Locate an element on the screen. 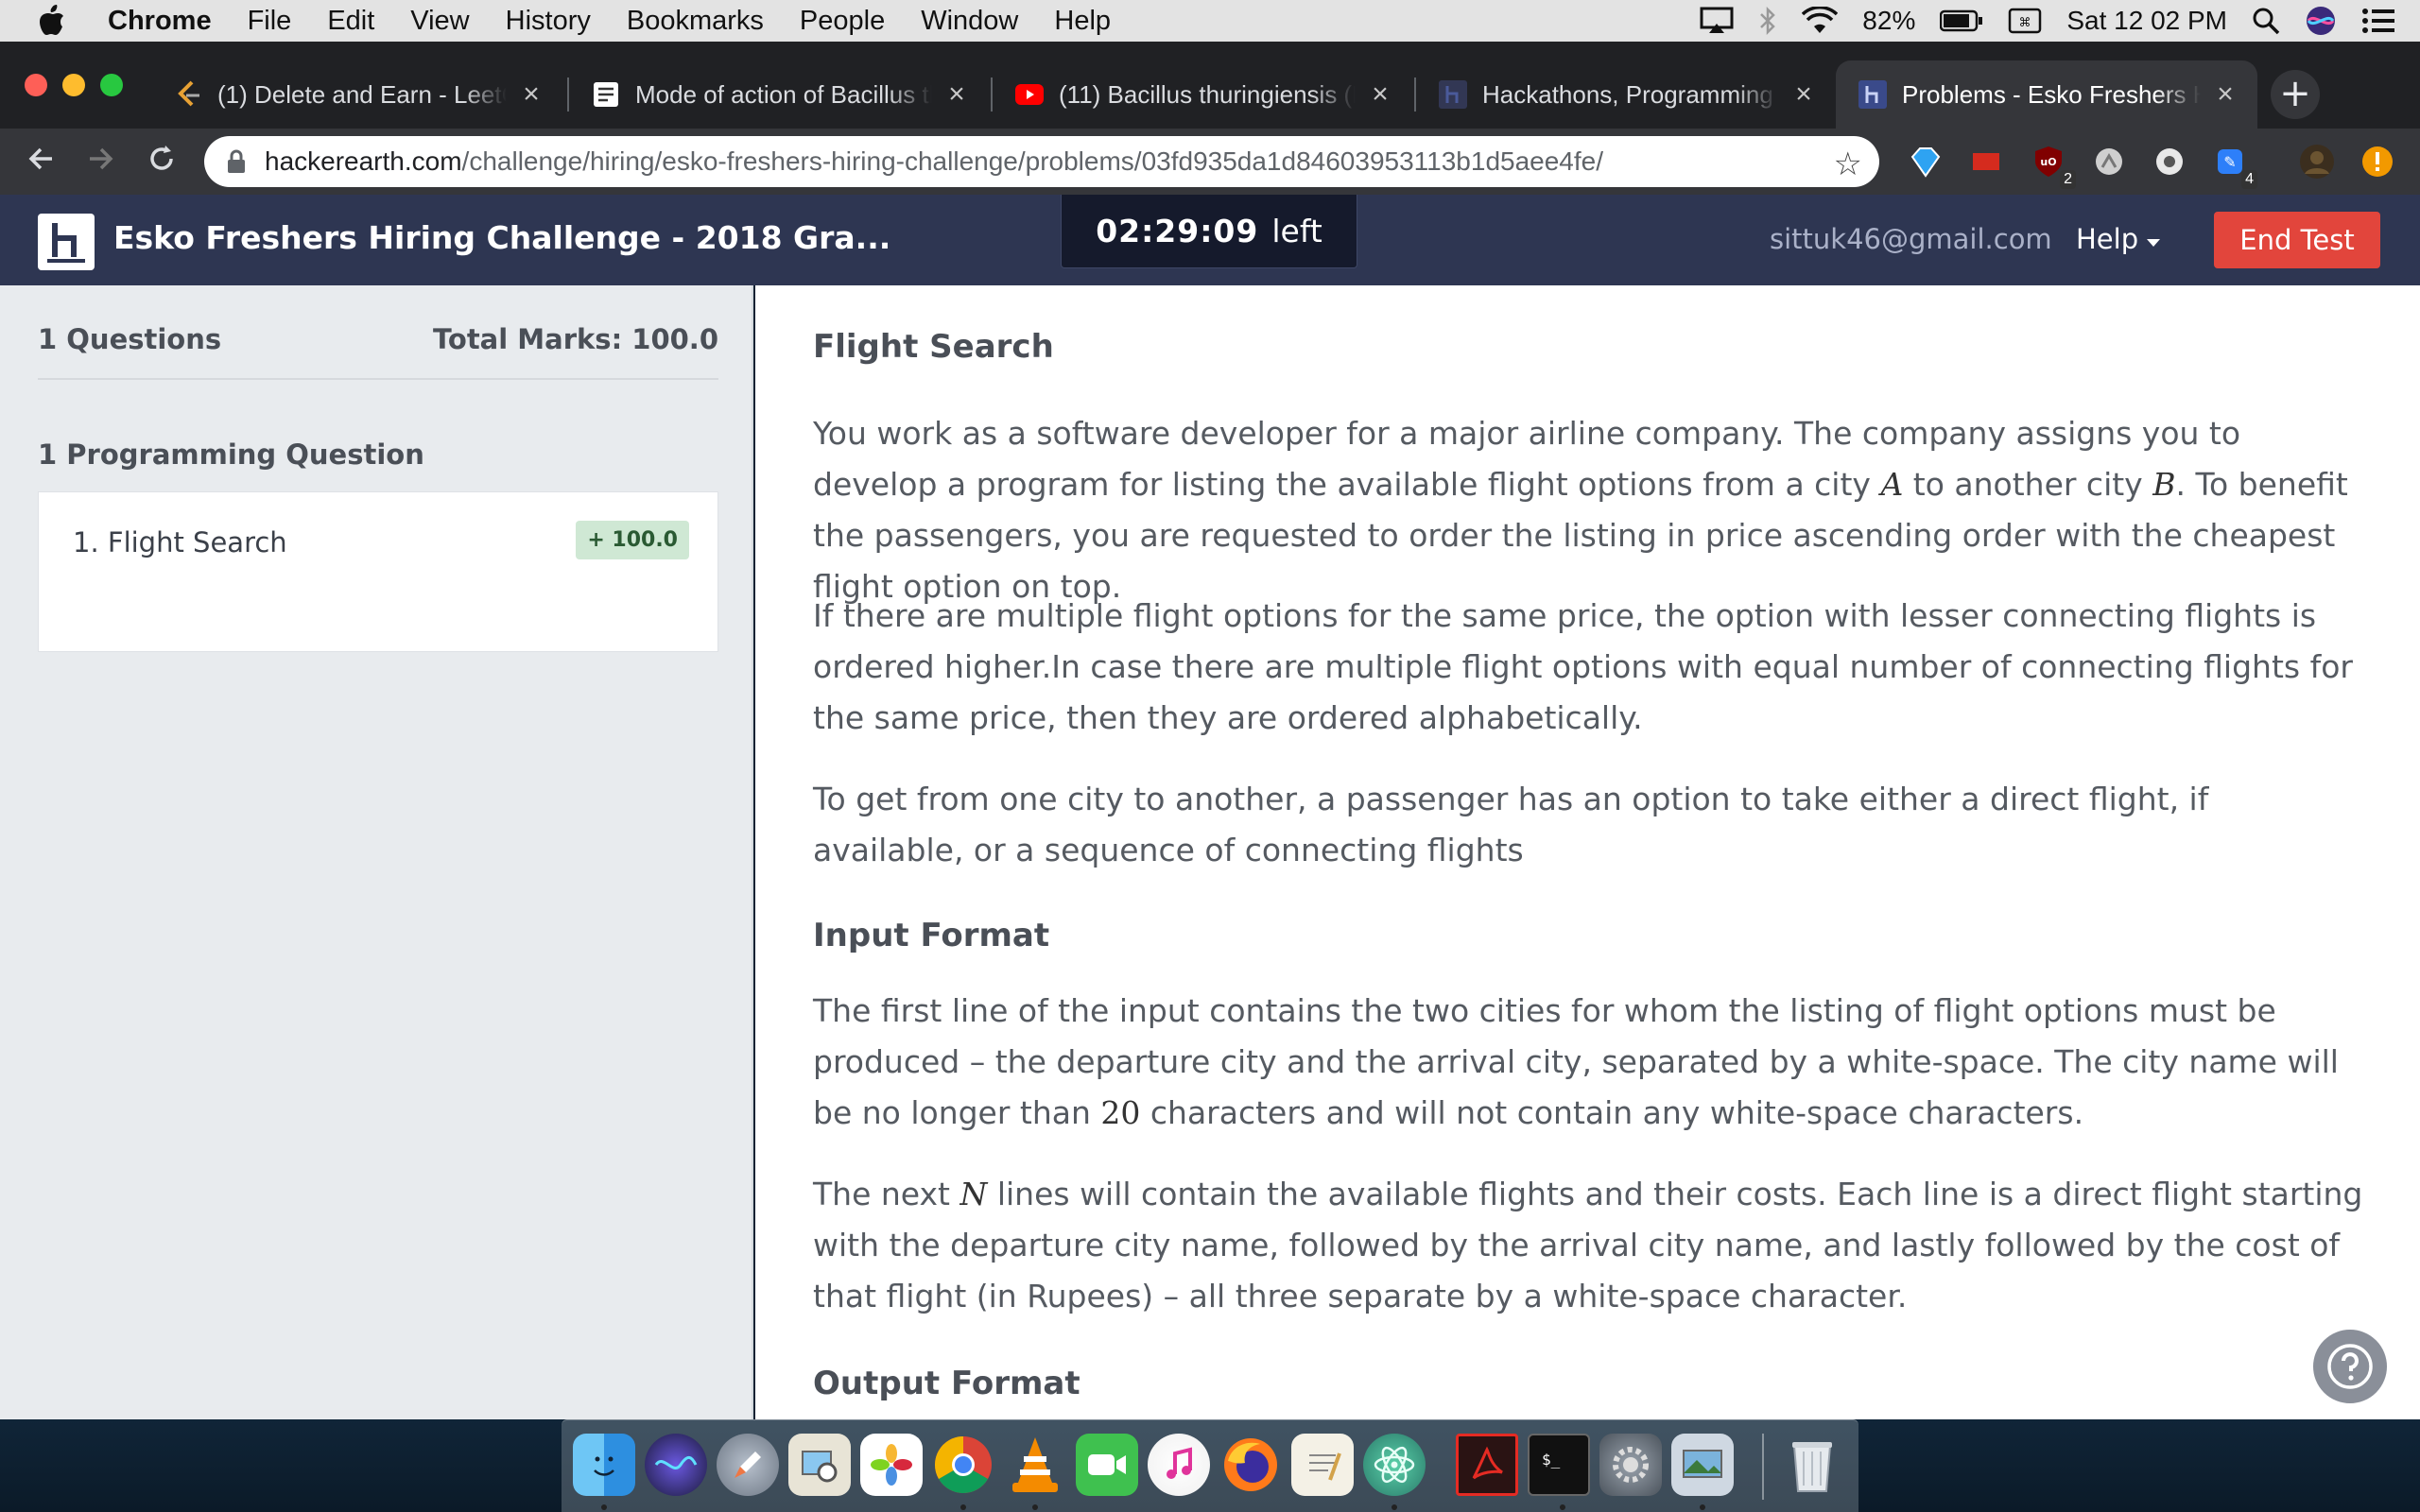 The image size is (2420, 1512). help-dropdown: Help is located at coordinates (2118, 239).